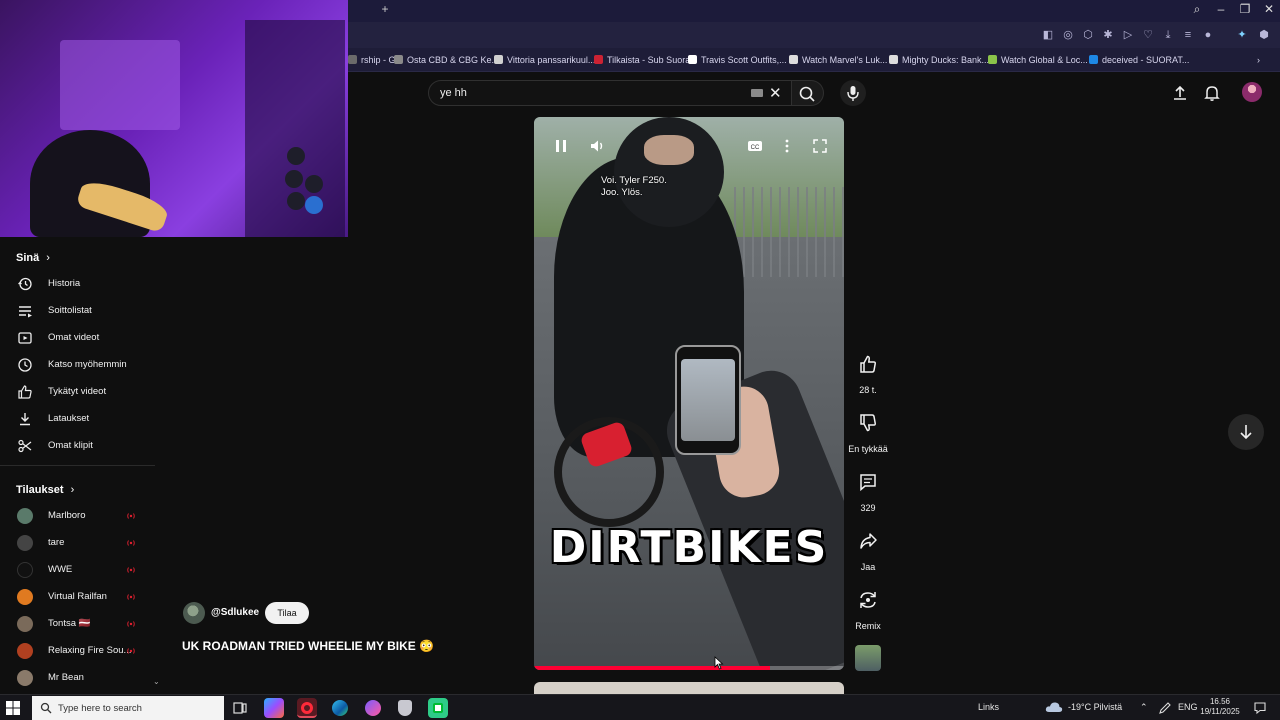 This screenshot has width=1280, height=720. What do you see at coordinates (1258, 60) in the screenshot?
I see `chevron-right-icon: ›` at bounding box center [1258, 60].